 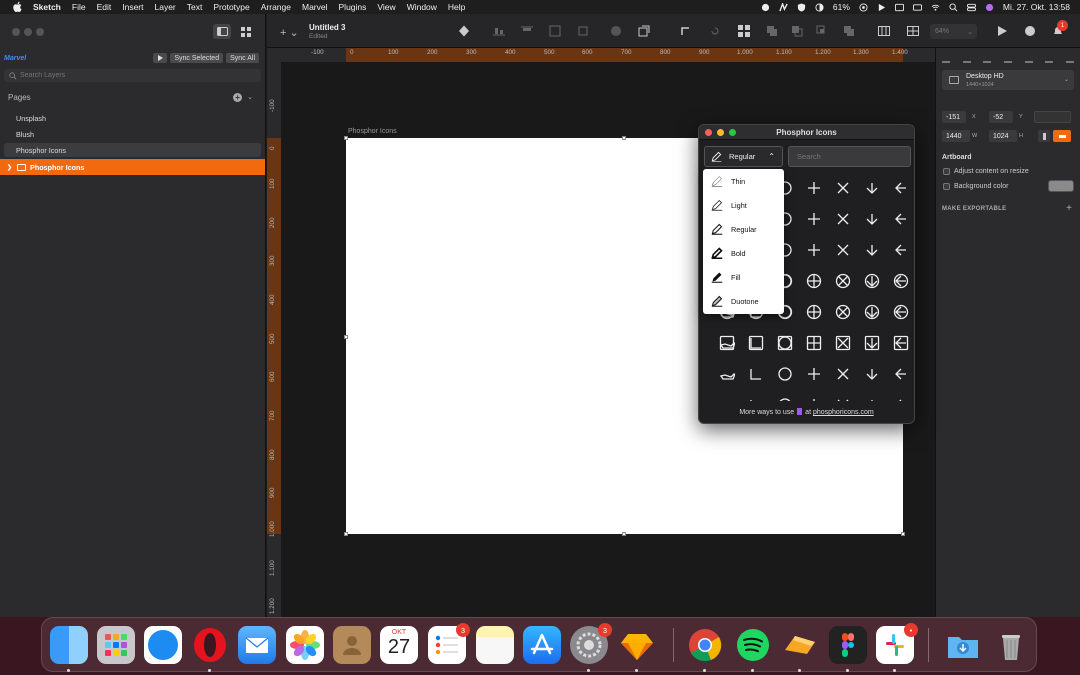 I want to click on add-page-button: +, so click(x=238, y=97).